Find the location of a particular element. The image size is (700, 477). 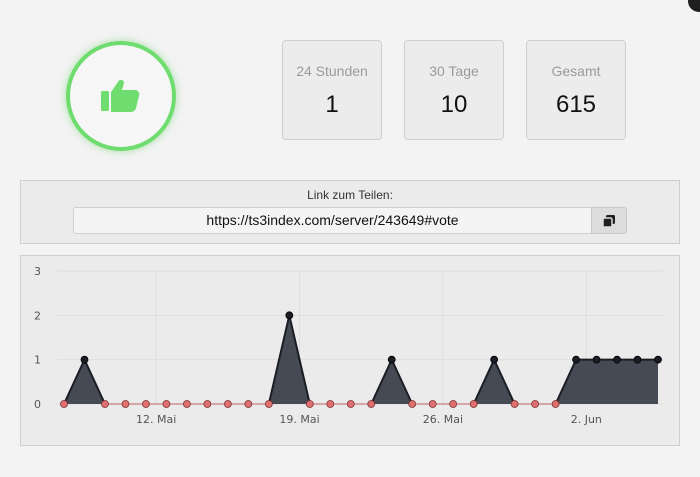

x-tick-label: 2. Jun is located at coordinates (586, 419).